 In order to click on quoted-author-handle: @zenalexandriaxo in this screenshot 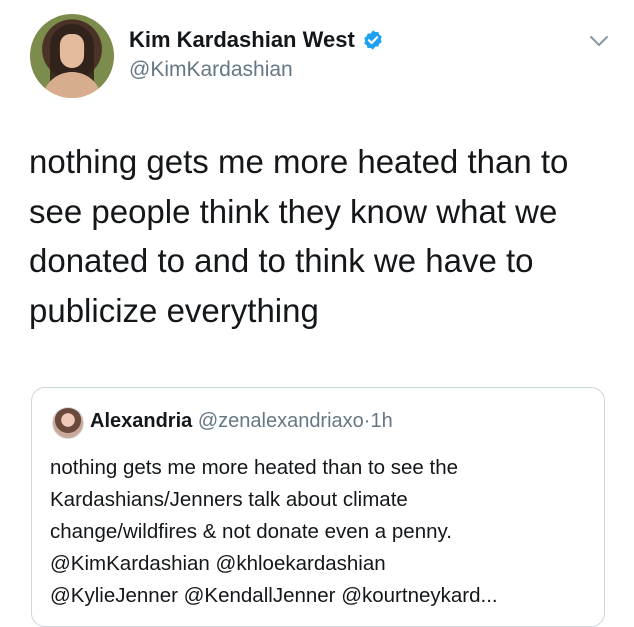, I will do `click(280, 421)`.